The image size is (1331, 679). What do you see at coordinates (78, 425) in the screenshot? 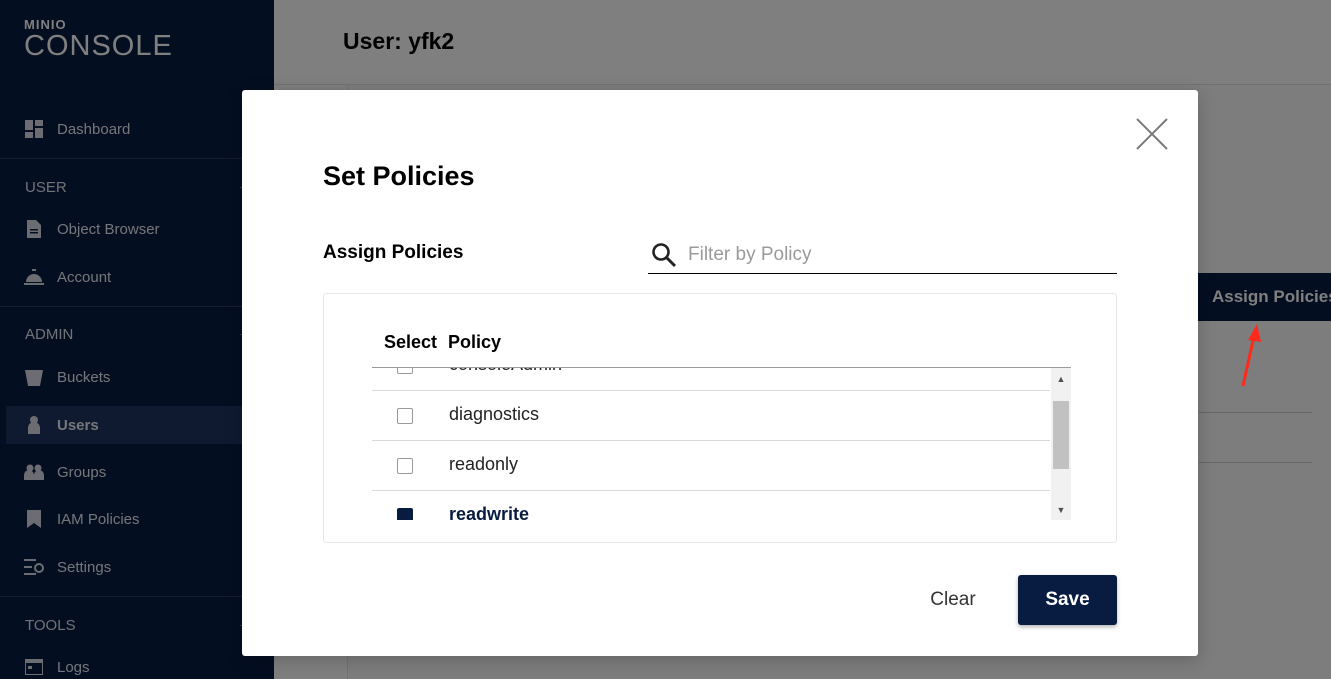
I see `sidebar-item-label: Users` at bounding box center [78, 425].